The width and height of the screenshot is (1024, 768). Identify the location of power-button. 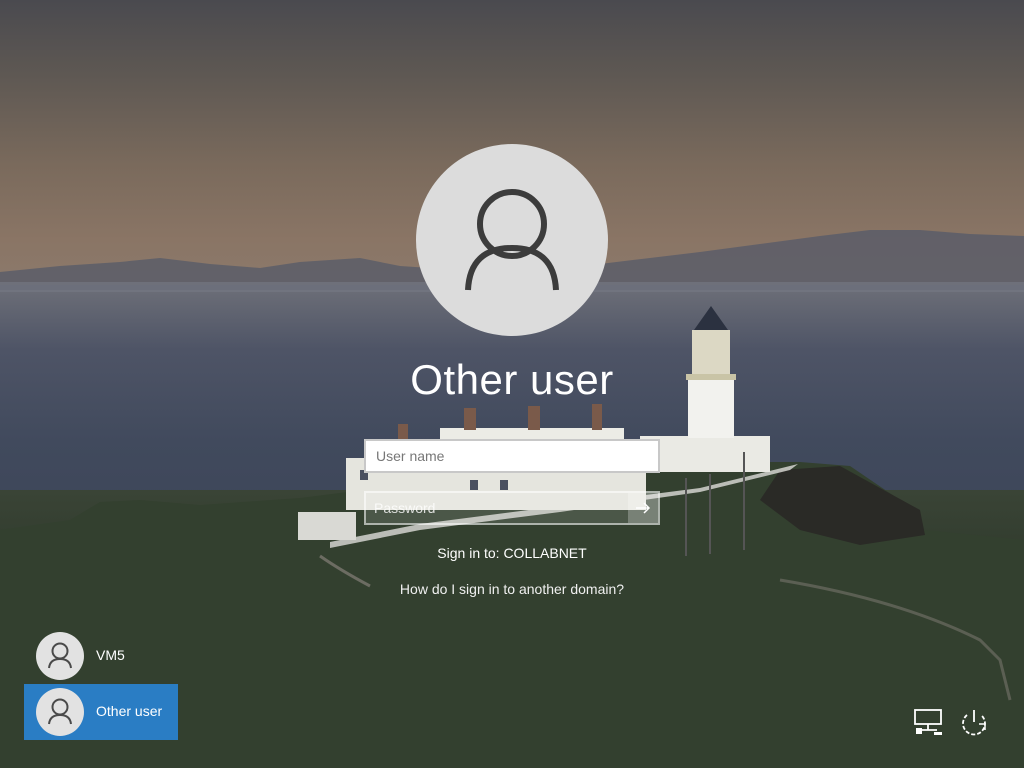
(974, 723).